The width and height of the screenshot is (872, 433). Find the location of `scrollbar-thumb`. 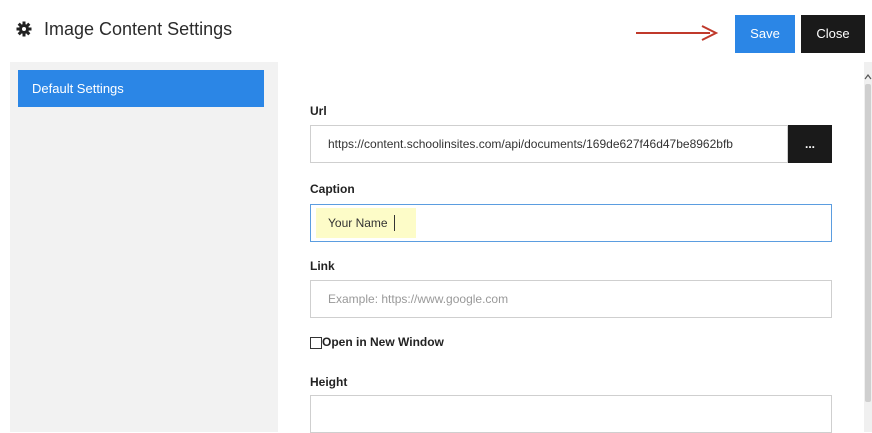

scrollbar-thumb is located at coordinates (868, 243).